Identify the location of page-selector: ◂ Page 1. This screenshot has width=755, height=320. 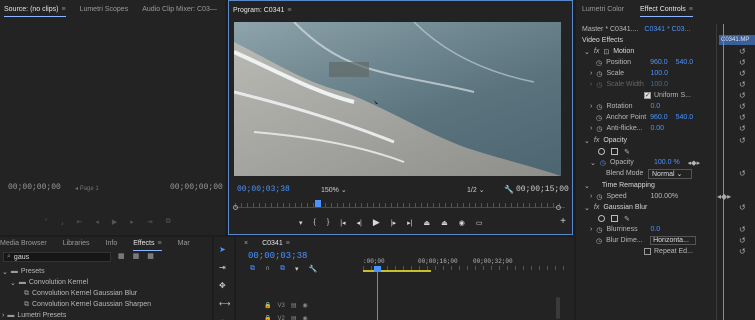
(87, 188).